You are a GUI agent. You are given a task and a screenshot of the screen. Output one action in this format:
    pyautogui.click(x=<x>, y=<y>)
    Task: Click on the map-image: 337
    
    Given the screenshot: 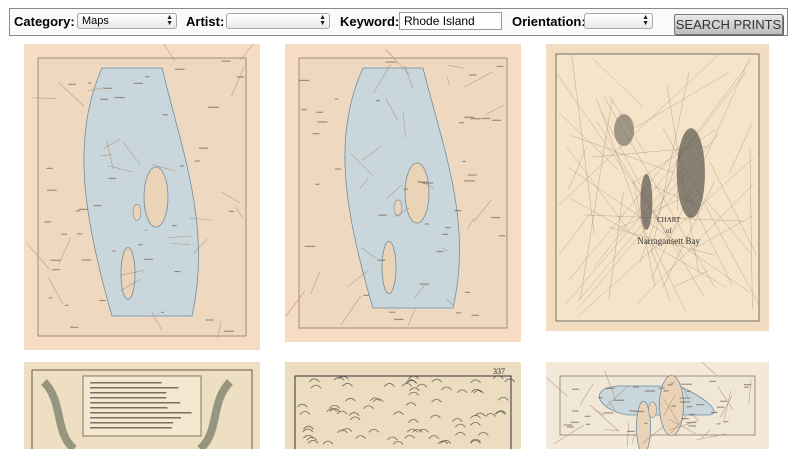 What is the action you would take?
    pyautogui.click(x=403, y=405)
    